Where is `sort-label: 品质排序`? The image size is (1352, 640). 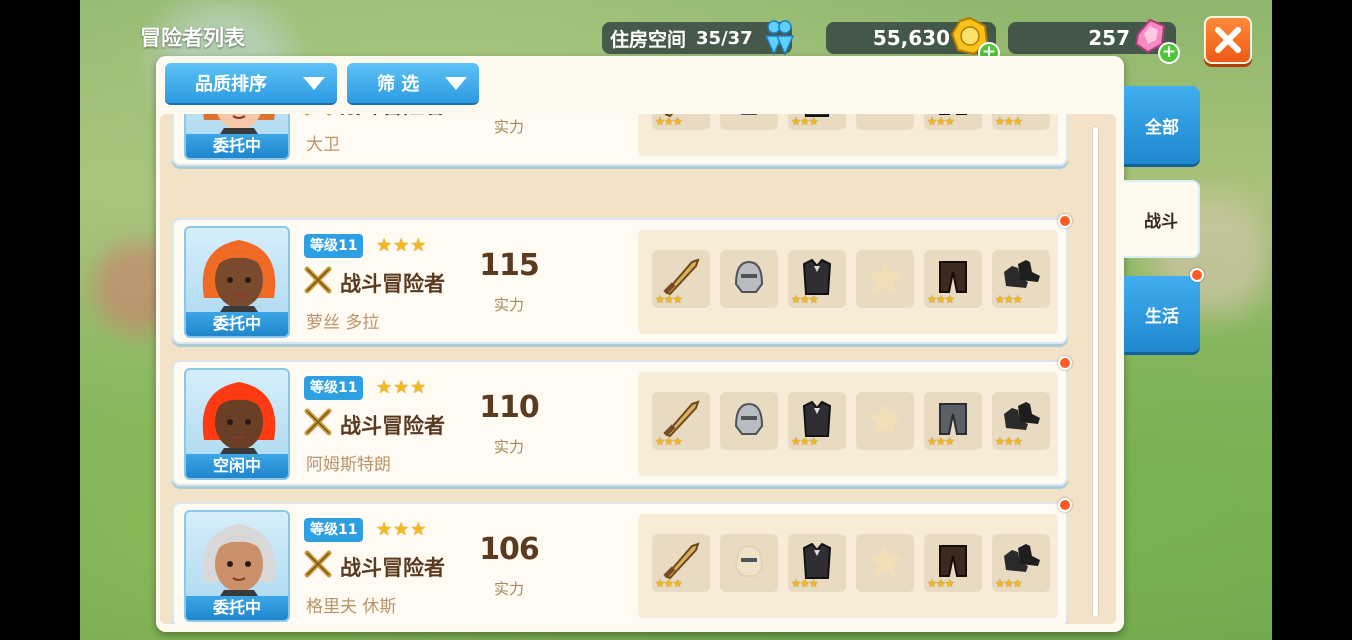 sort-label: 品质排序 is located at coordinates (231, 84).